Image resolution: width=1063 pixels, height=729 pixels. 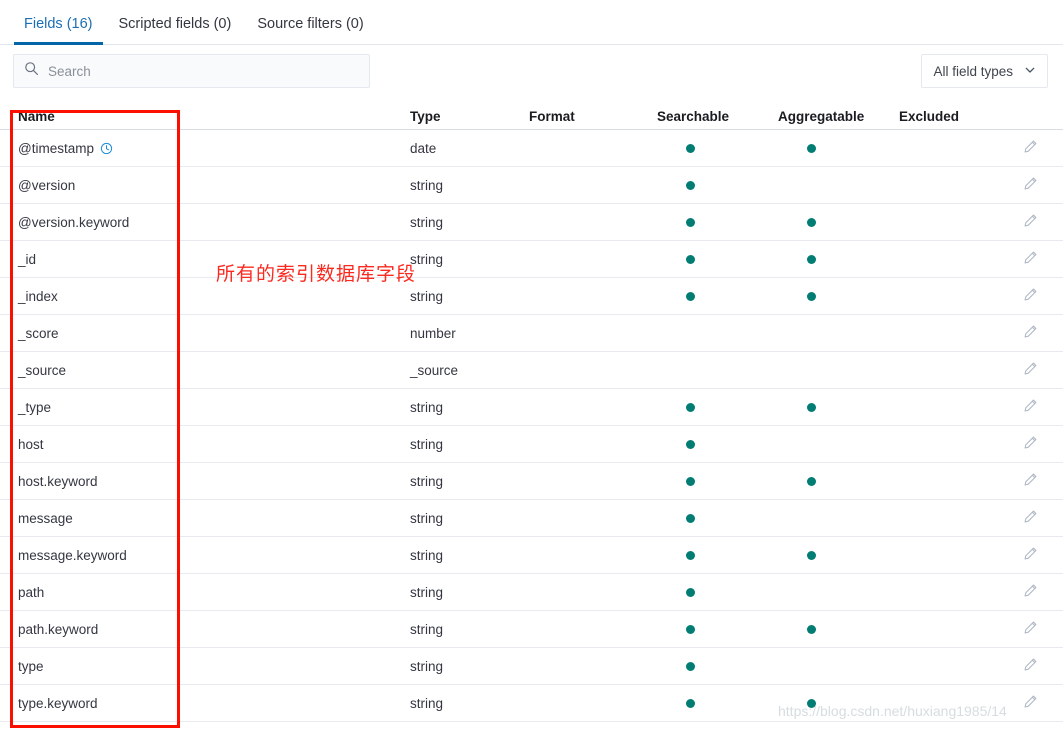 What do you see at coordinates (531, 444) in the screenshot?
I see `table-row: host string` at bounding box center [531, 444].